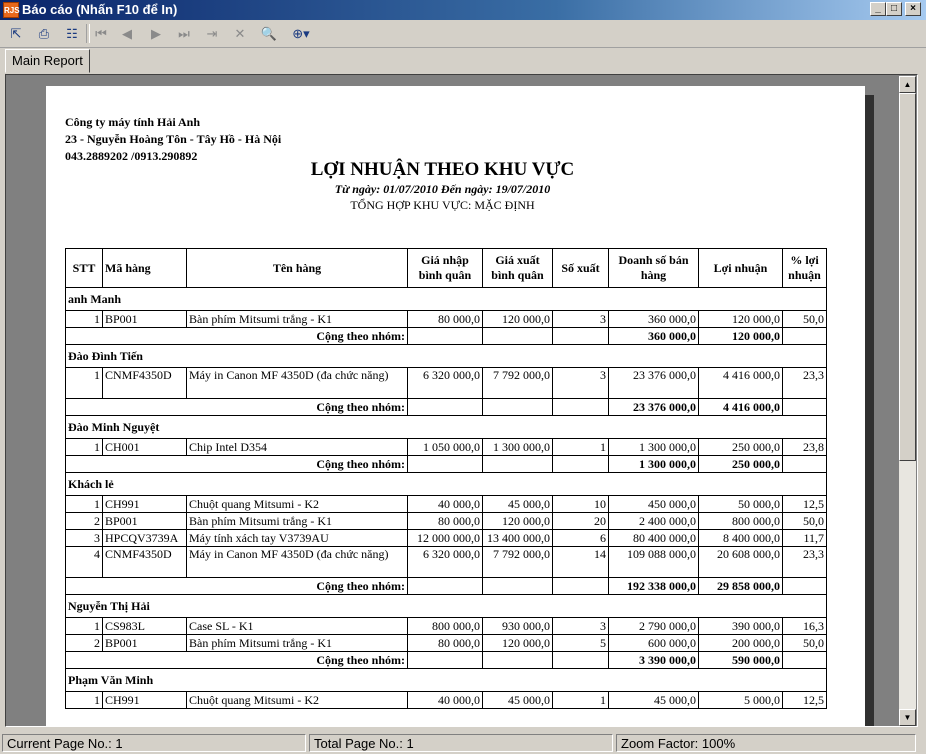  What do you see at coordinates (446, 680) in the screenshot?
I see `group-name: Phạm Văn Minh` at bounding box center [446, 680].